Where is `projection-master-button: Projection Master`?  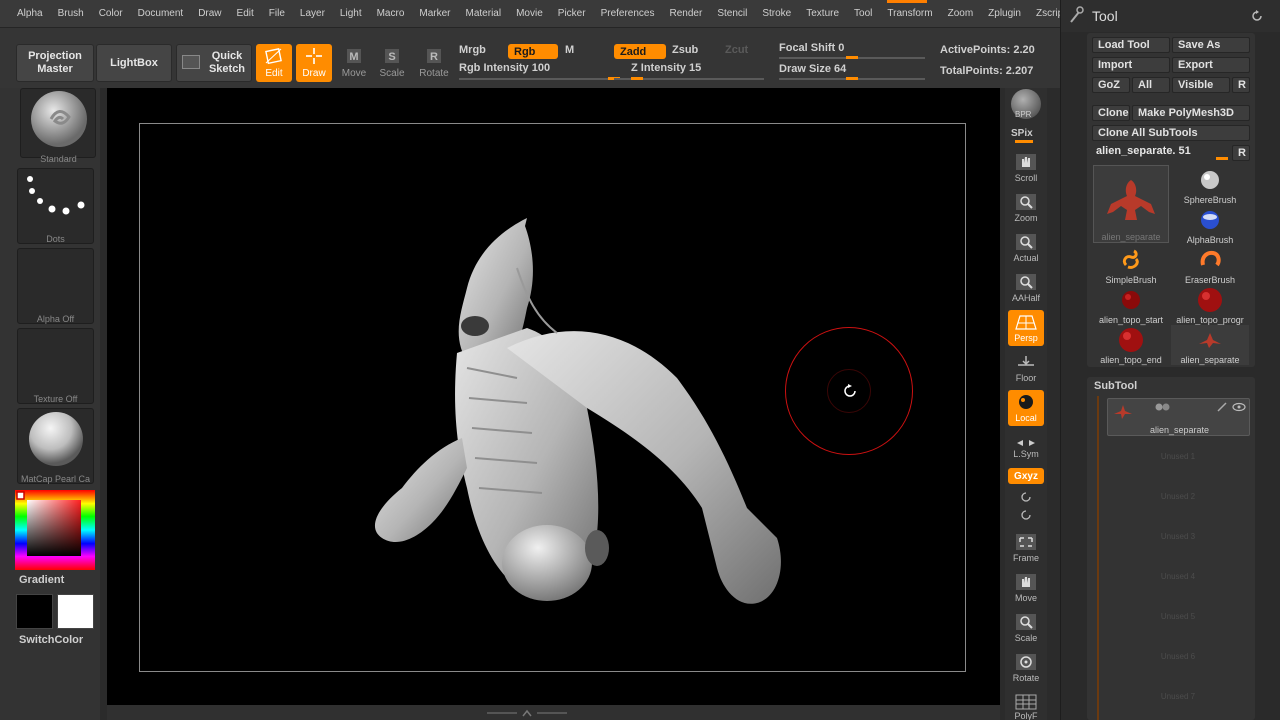 projection-master-button: Projection Master is located at coordinates (55, 63).